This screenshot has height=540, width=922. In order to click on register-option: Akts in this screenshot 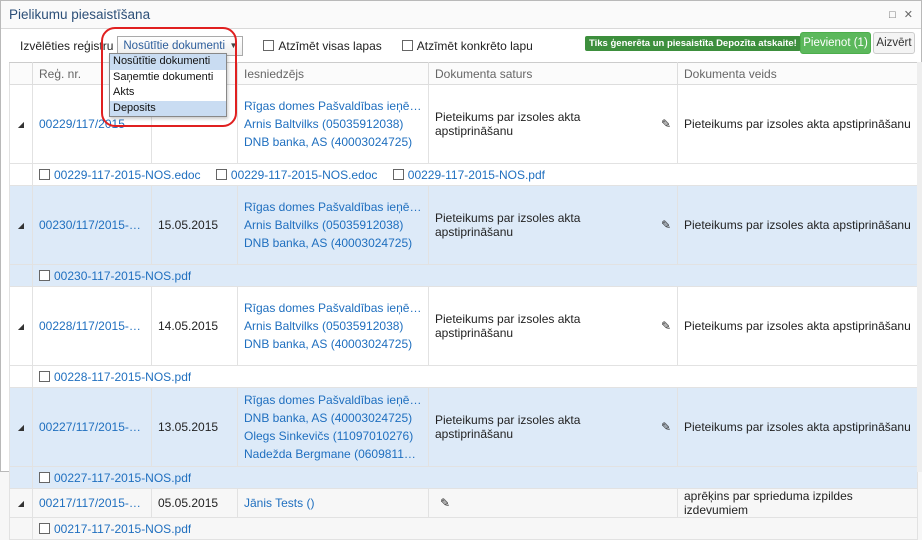, I will do `click(168, 93)`.